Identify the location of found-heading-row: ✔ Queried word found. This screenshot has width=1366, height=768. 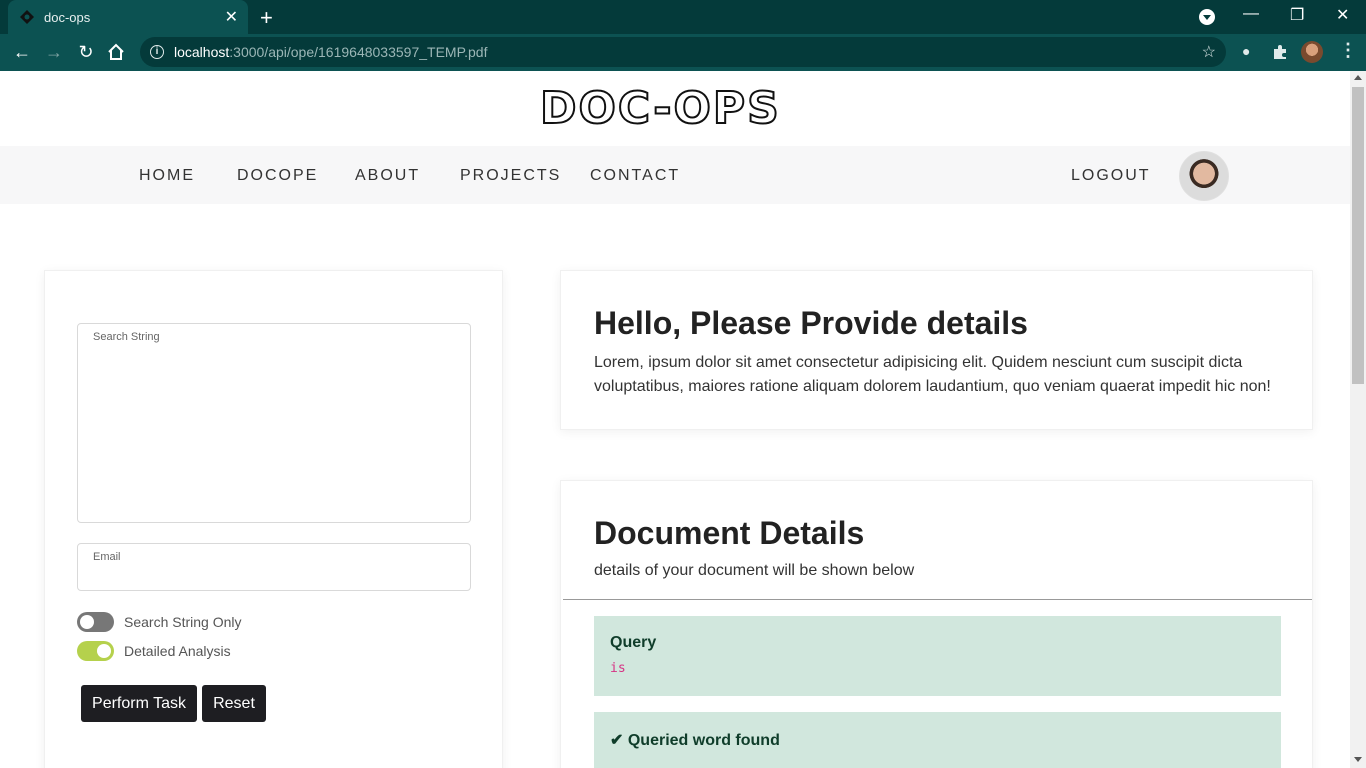
(695, 740).